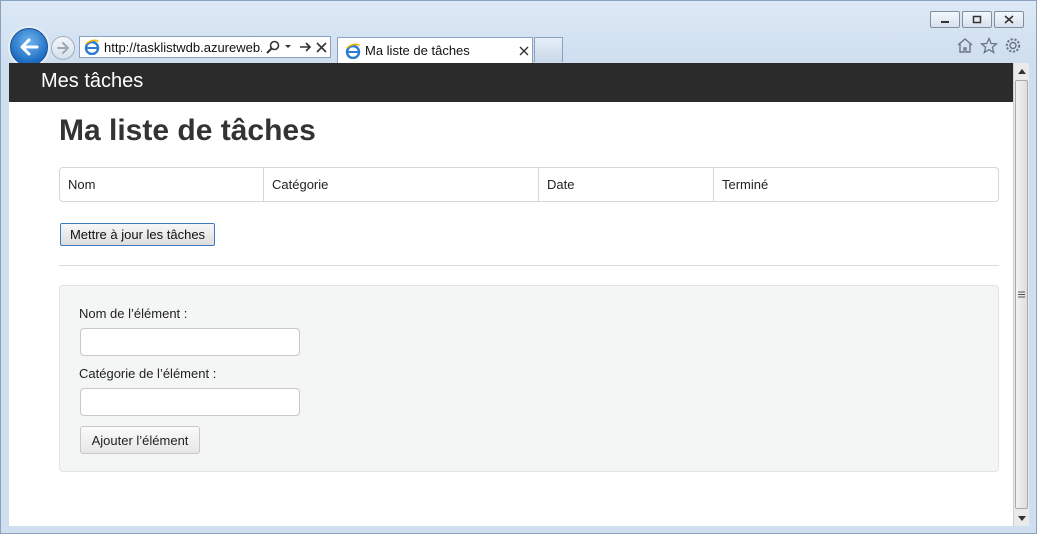 The width and height of the screenshot is (1037, 534). I want to click on divider, so click(529, 265).